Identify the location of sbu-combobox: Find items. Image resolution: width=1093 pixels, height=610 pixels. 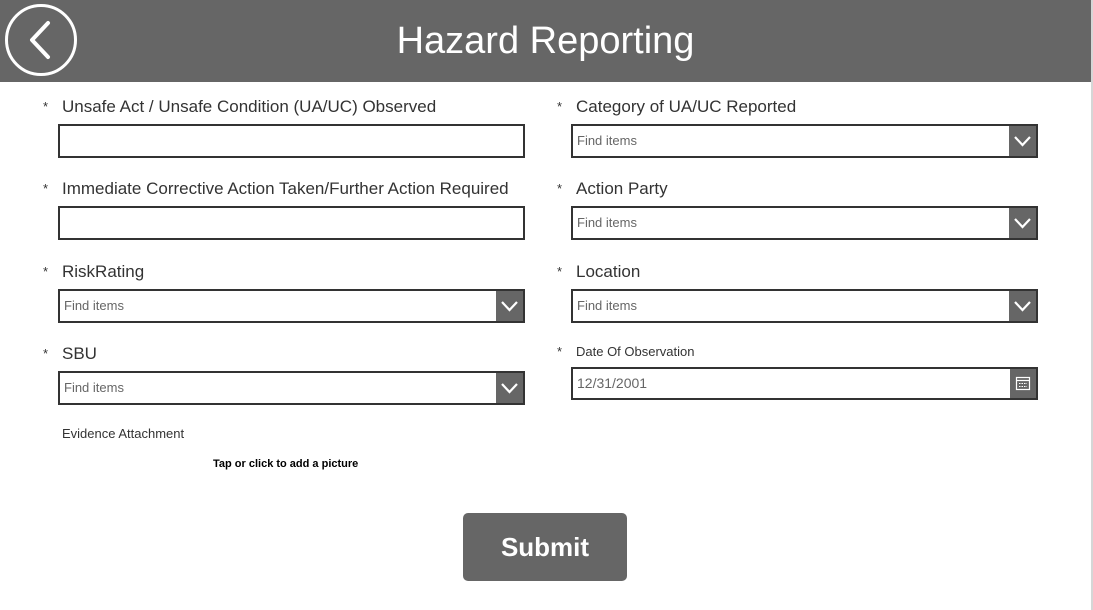
(291, 388).